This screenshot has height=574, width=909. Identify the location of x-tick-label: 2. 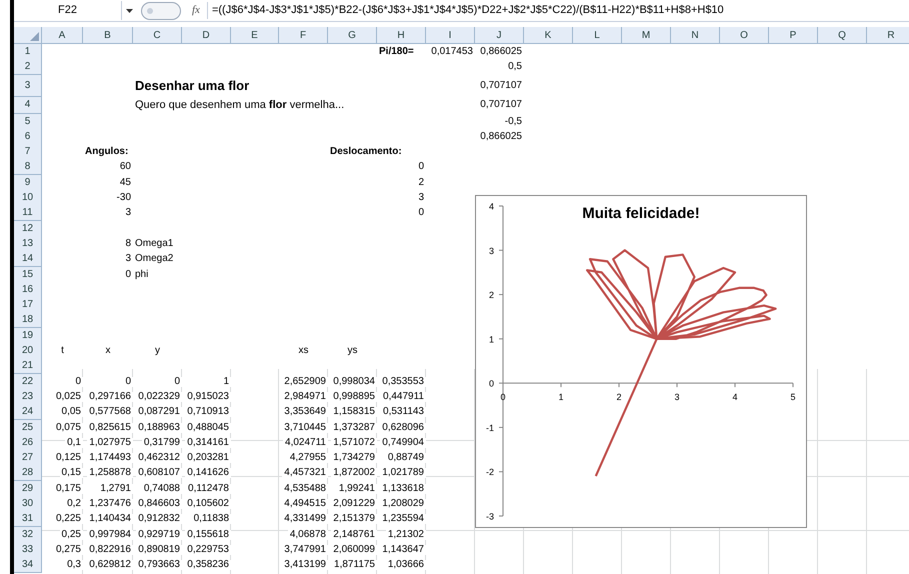
(619, 397).